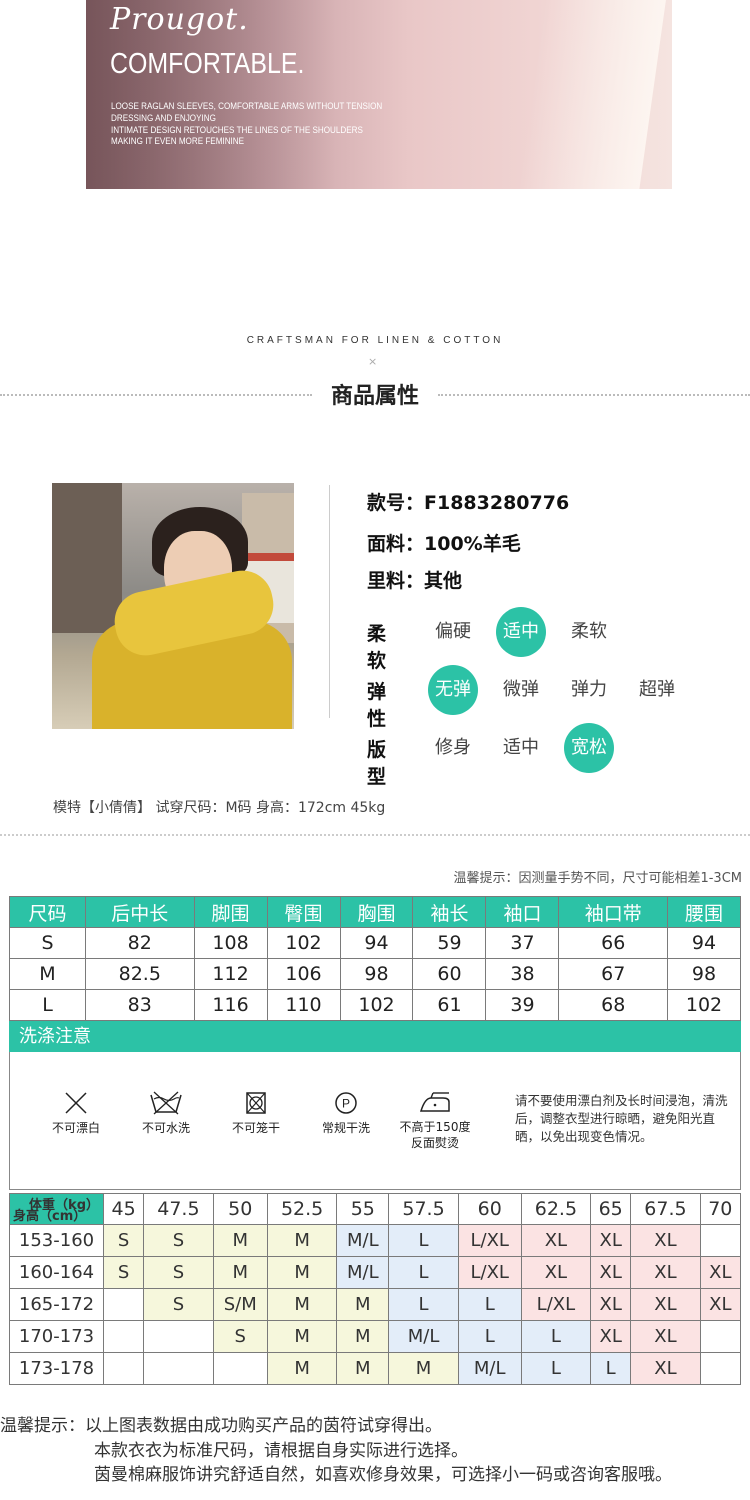  What do you see at coordinates (444, 544) in the screenshot?
I see `fabric: 面料：100%羊毛` at bounding box center [444, 544].